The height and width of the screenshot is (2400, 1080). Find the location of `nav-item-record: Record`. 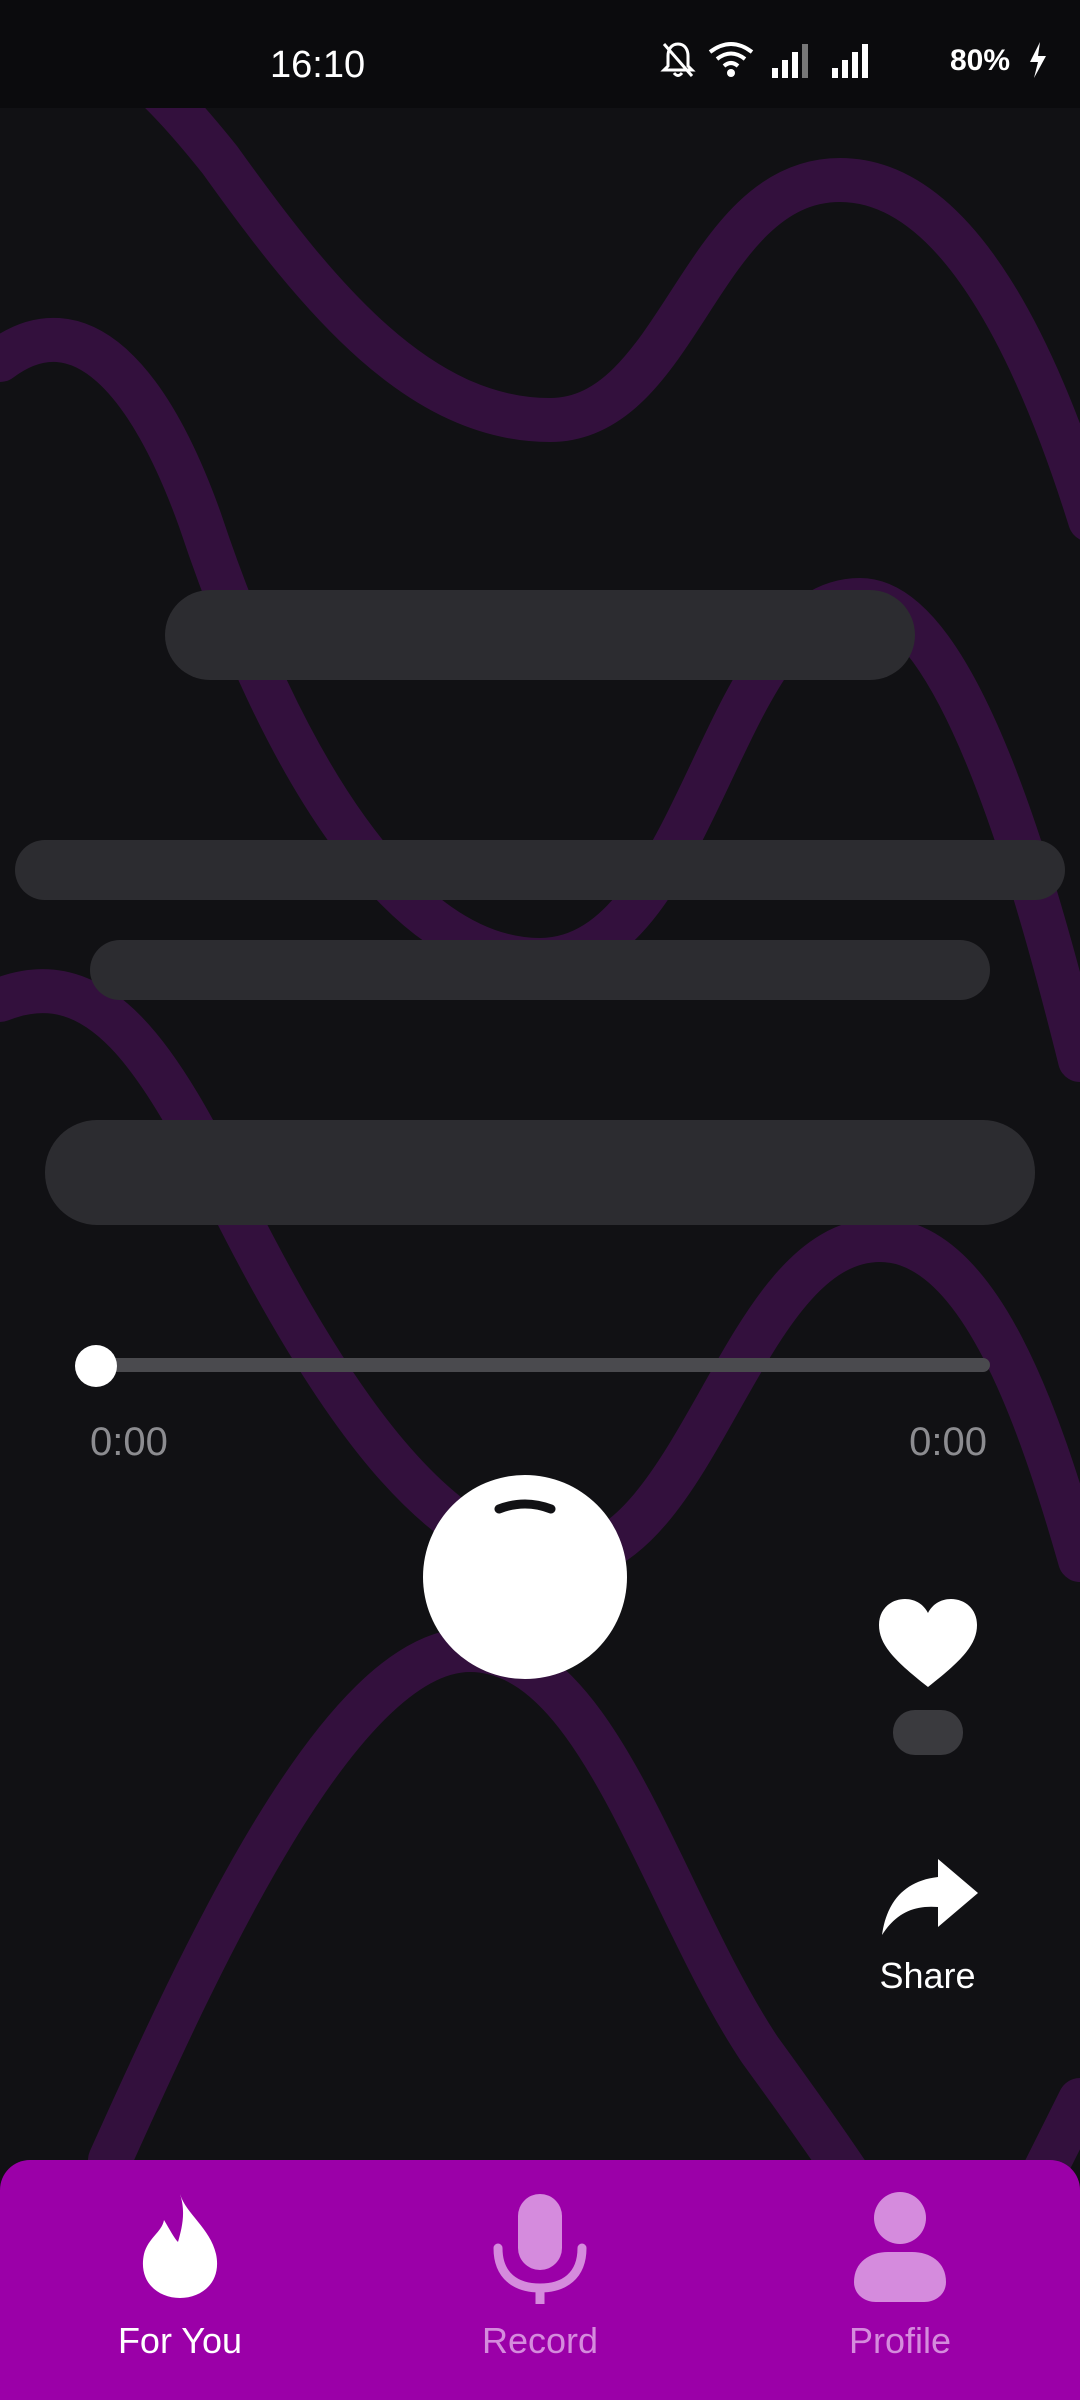

nav-item-record: Record is located at coordinates (540, 2280).